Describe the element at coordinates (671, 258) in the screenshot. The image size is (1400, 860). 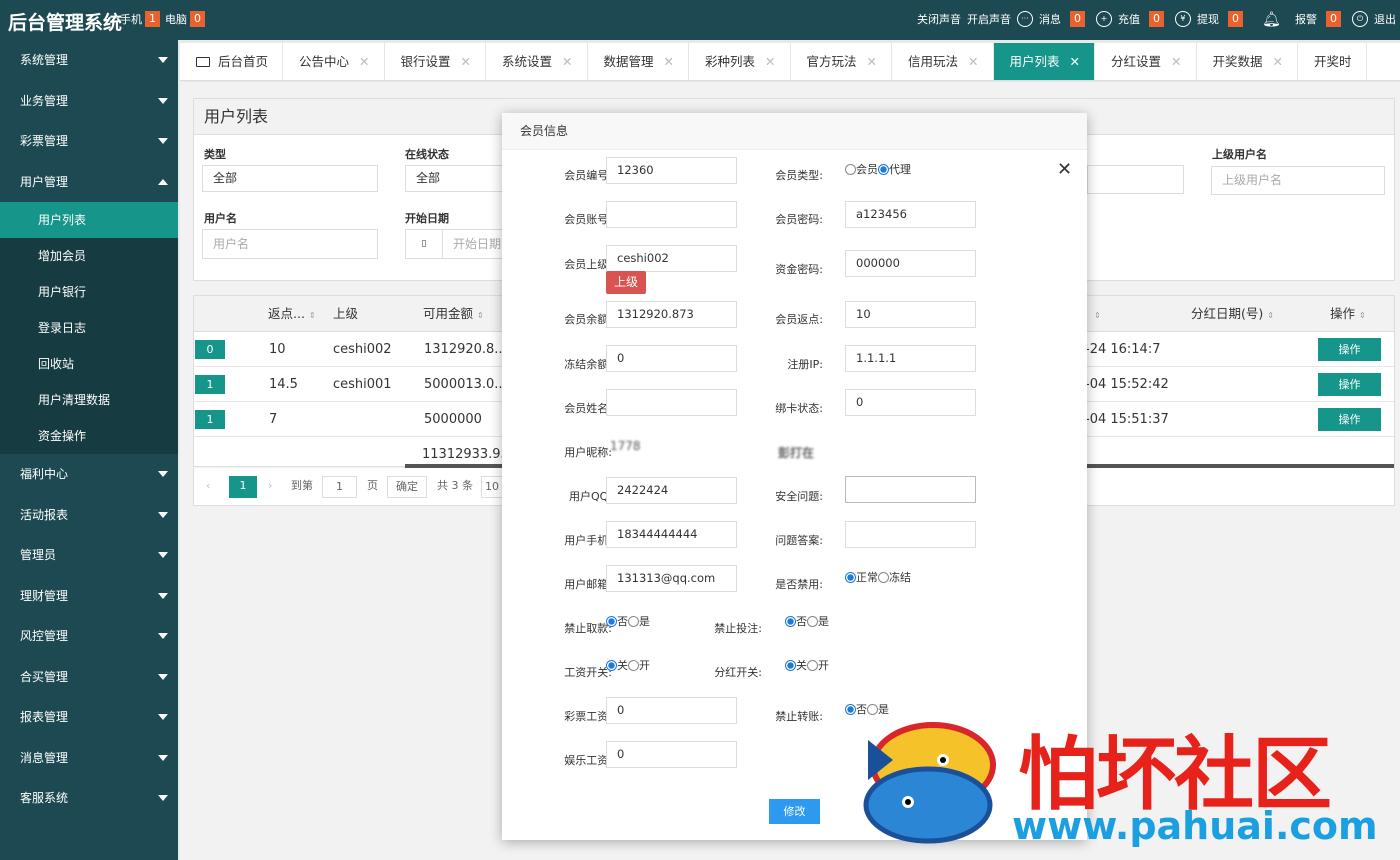
I see `parent-input: ceshi002` at that location.